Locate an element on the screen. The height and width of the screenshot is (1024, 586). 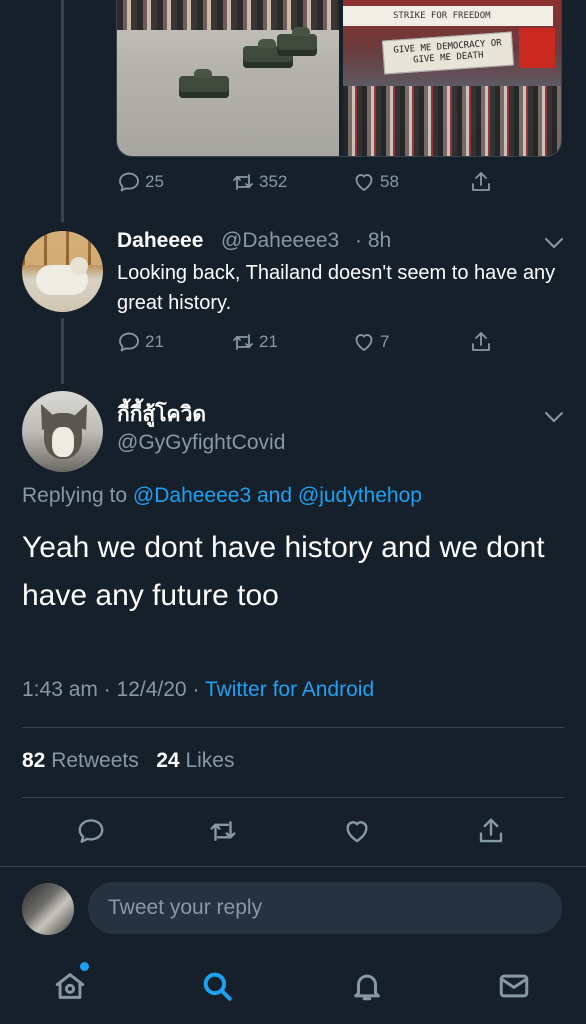
tab-home is located at coordinates (70, 986).